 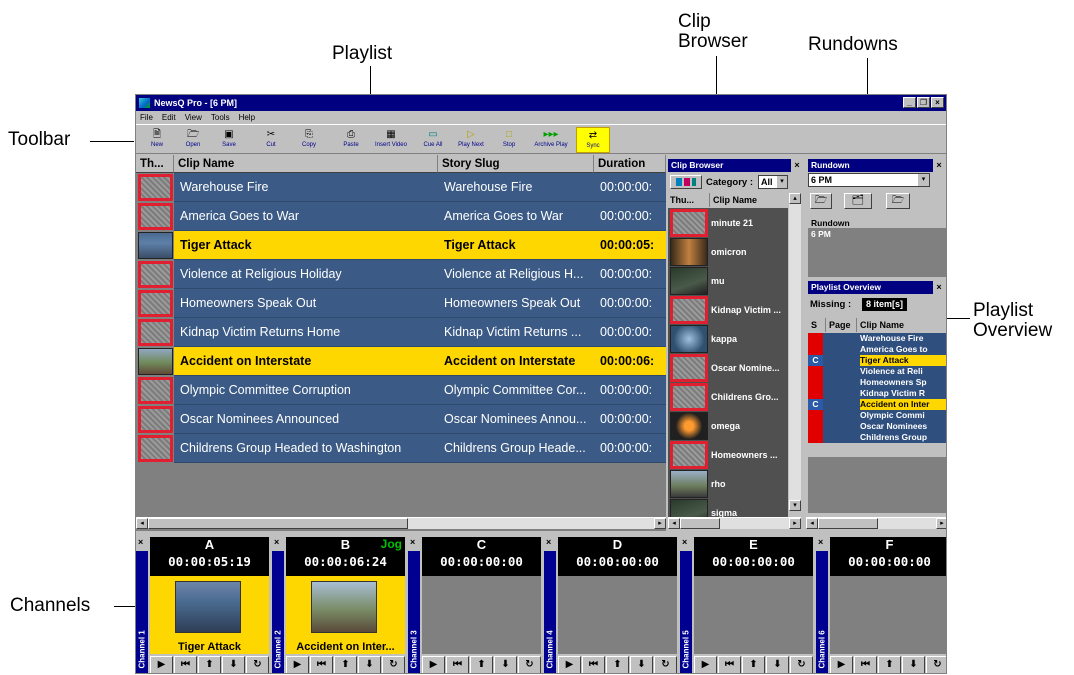 What do you see at coordinates (271, 140) in the screenshot?
I see `cut-button: ✂ Cut` at bounding box center [271, 140].